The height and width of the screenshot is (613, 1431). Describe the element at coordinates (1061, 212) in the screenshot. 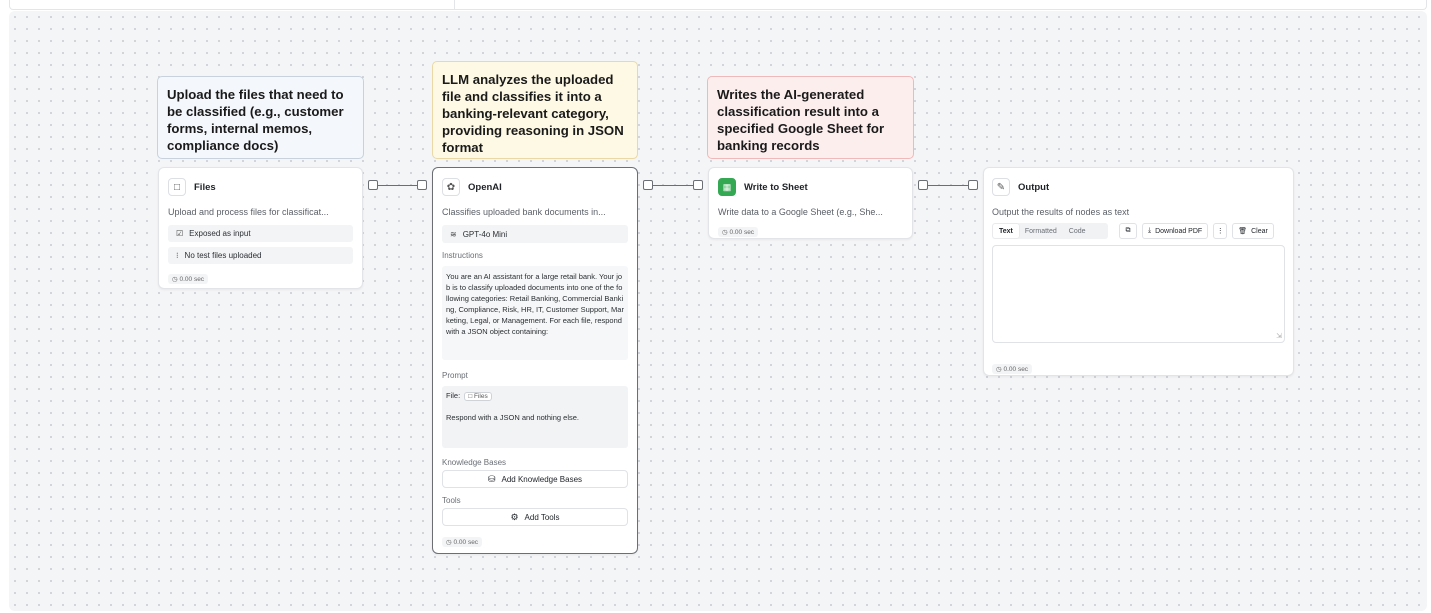

I see `output-node-description: Output the results of nodes as text` at that location.